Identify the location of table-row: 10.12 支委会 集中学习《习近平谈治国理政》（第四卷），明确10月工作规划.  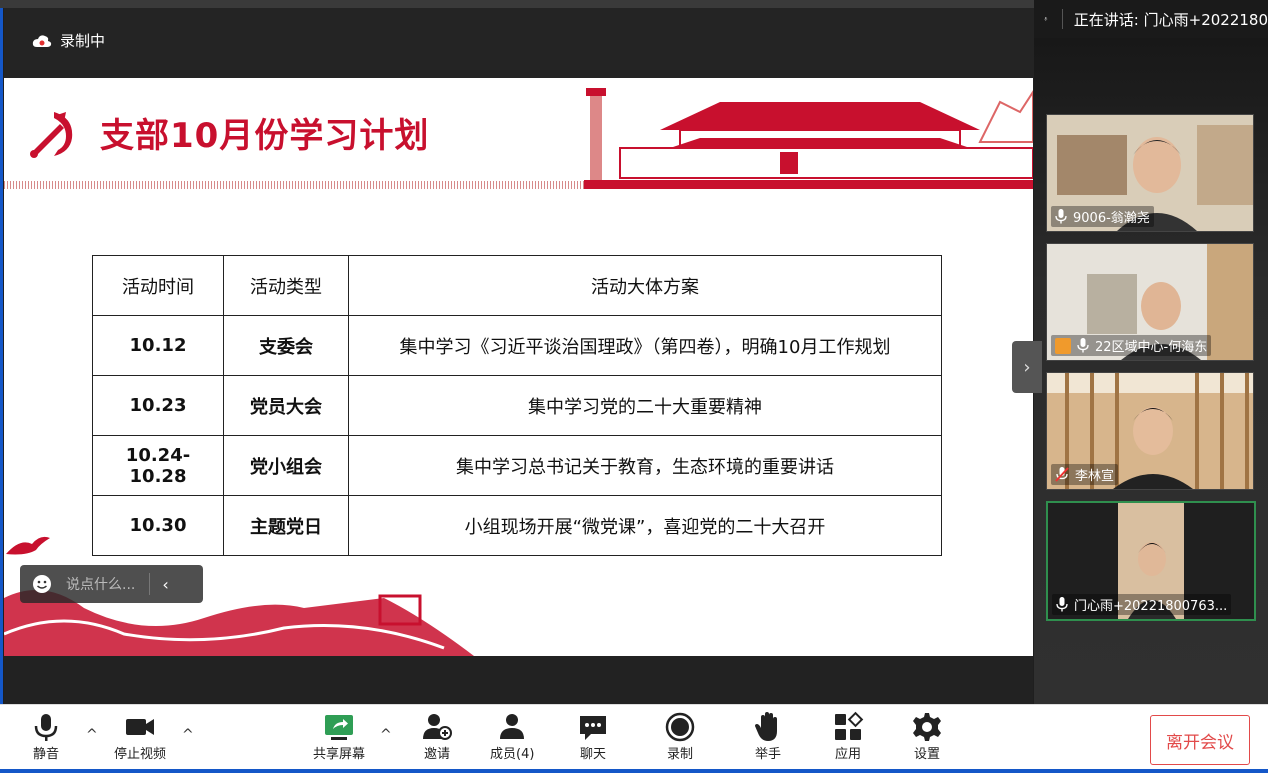
(517, 346).